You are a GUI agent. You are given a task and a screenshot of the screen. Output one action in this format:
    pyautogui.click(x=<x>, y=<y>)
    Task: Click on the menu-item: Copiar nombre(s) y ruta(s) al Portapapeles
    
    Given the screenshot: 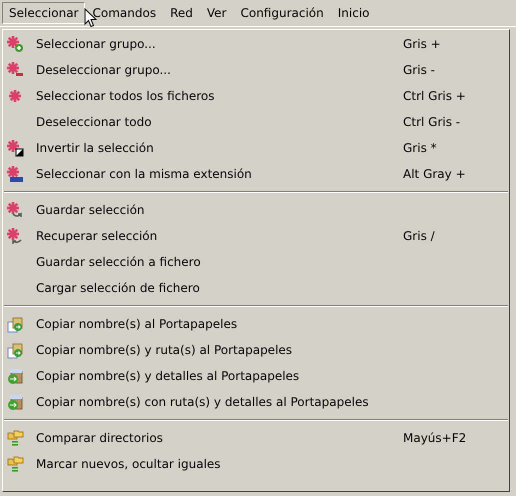 What is the action you would take?
    pyautogui.click(x=256, y=350)
    